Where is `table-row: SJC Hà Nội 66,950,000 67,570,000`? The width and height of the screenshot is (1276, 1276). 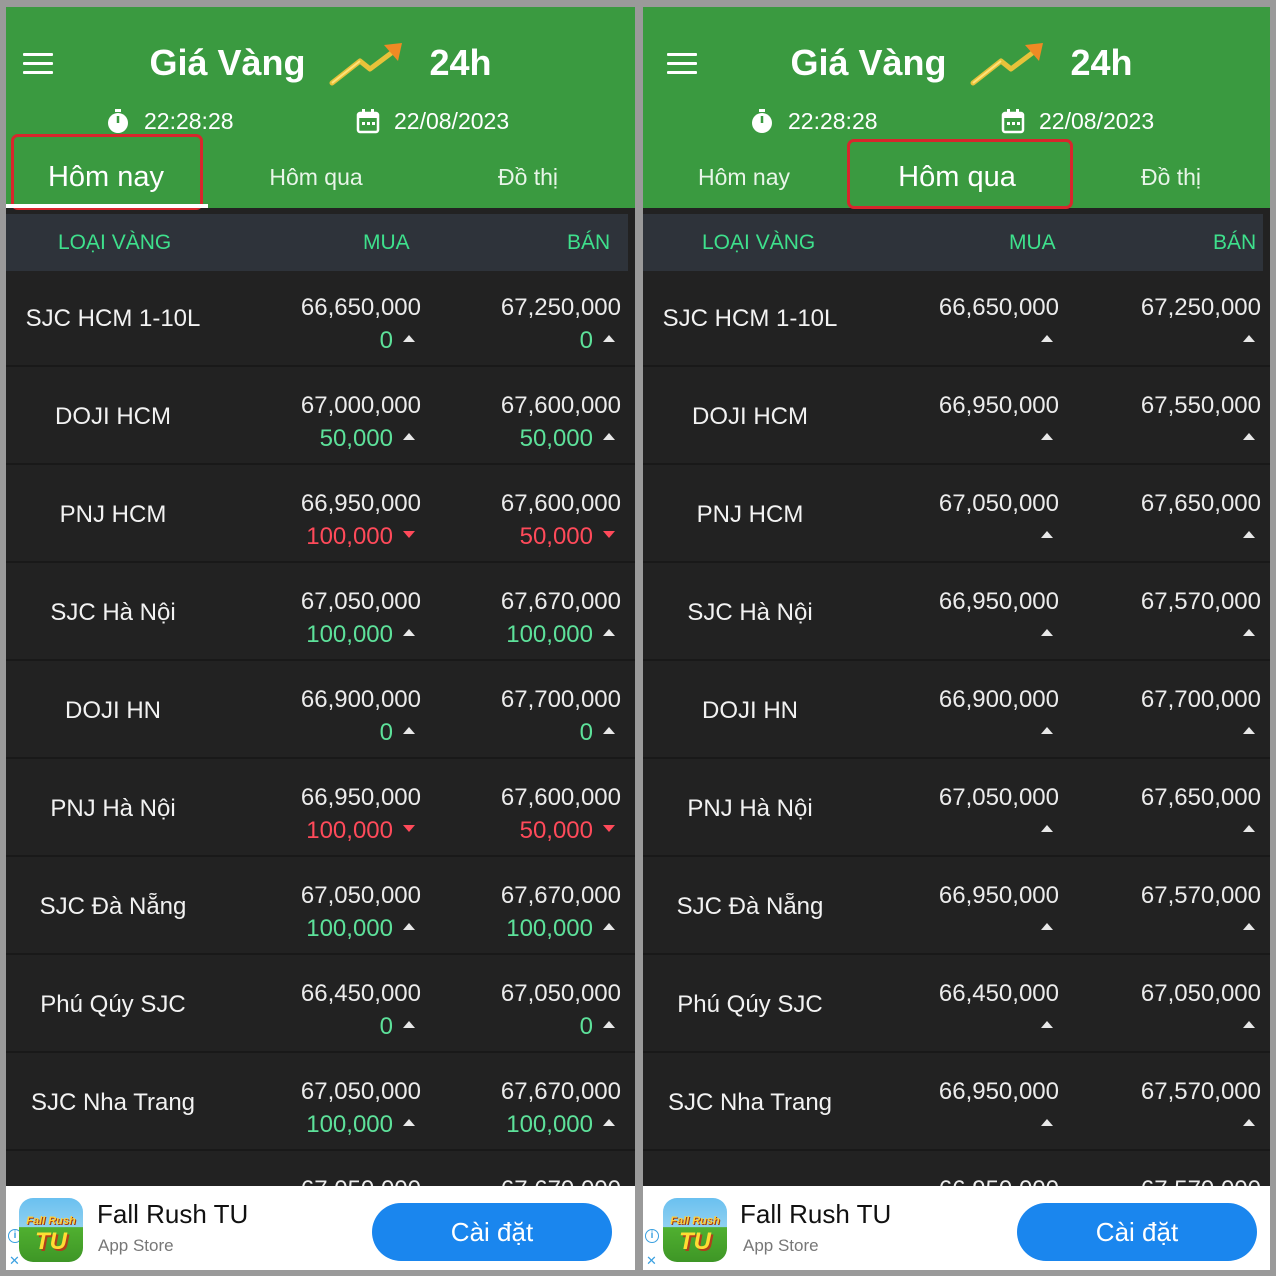 table-row: SJC Hà Nội 66,950,000 67,570,000 is located at coordinates (956, 613).